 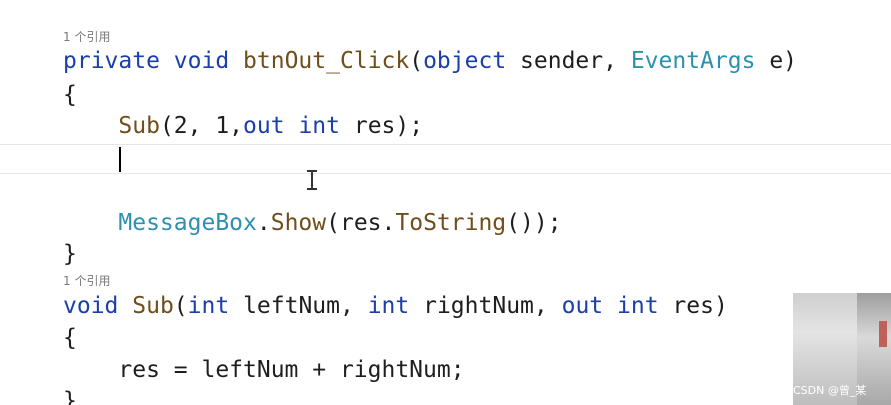 I want to click on param-e: e), so click(x=783, y=61).